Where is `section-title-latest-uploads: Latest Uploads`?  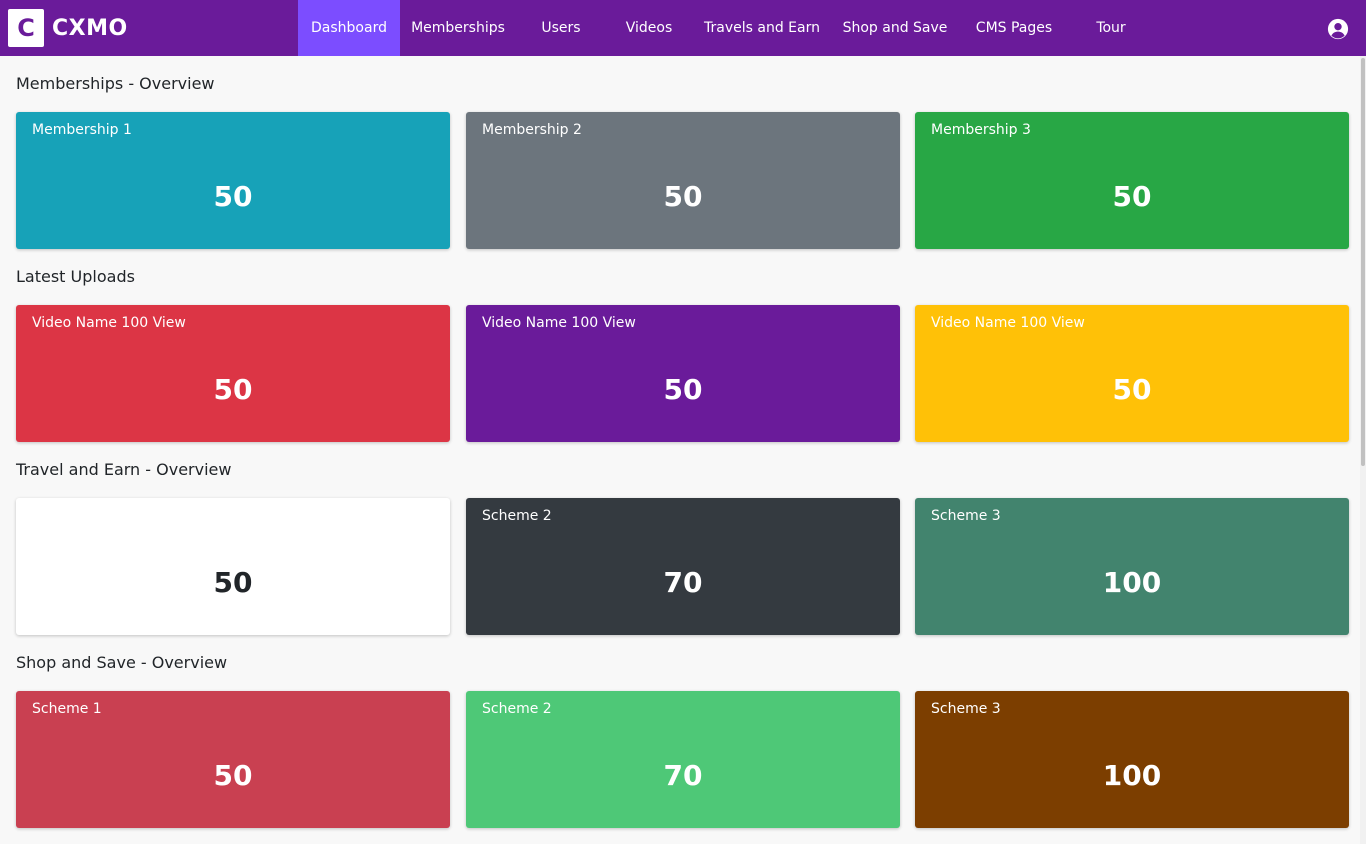
section-title-latest-uploads: Latest Uploads is located at coordinates (75, 276).